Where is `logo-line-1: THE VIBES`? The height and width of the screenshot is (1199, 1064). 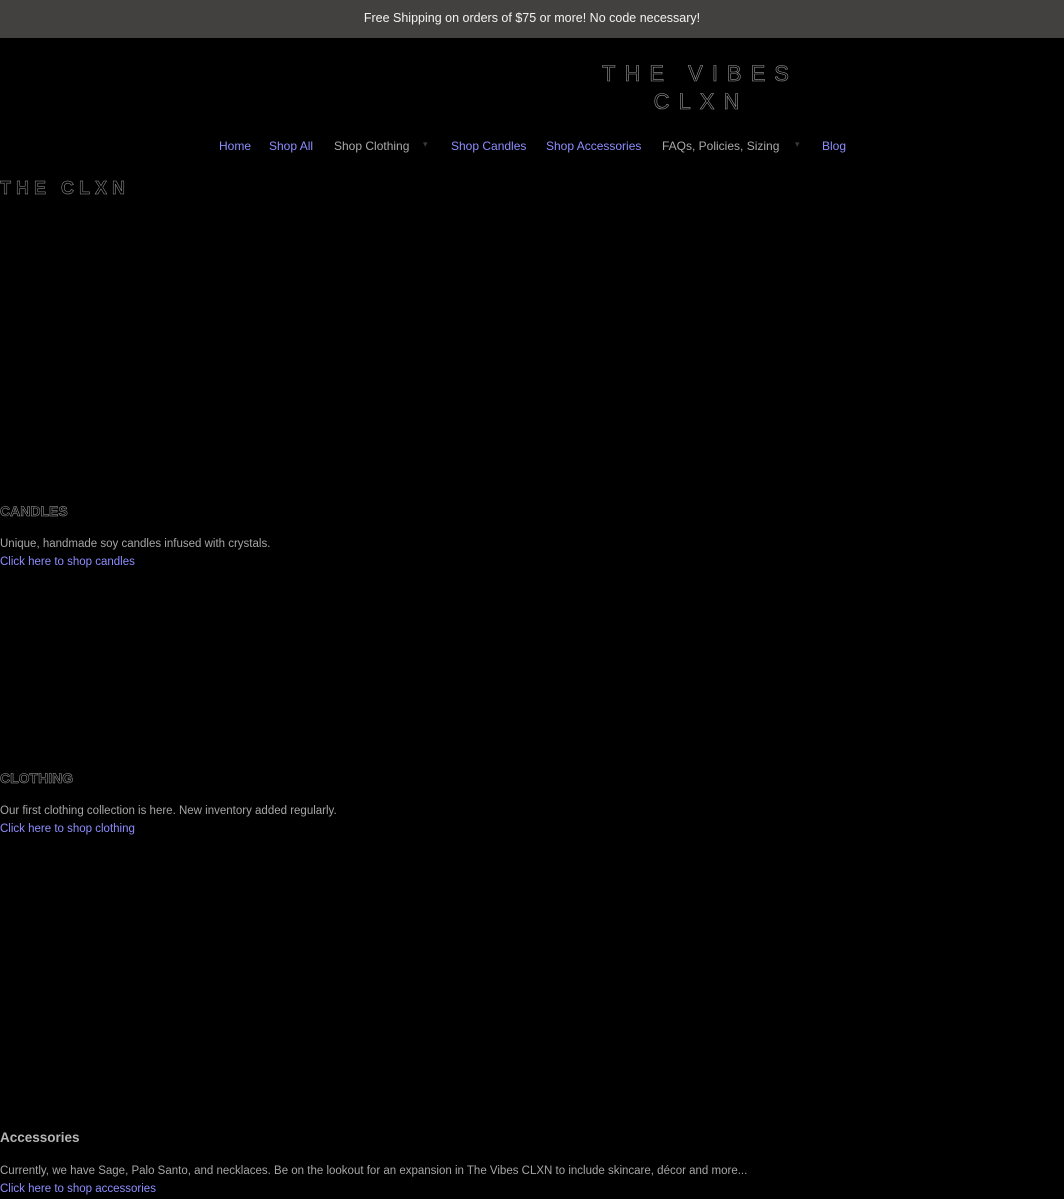
logo-line-1: THE VIBES is located at coordinates (700, 74).